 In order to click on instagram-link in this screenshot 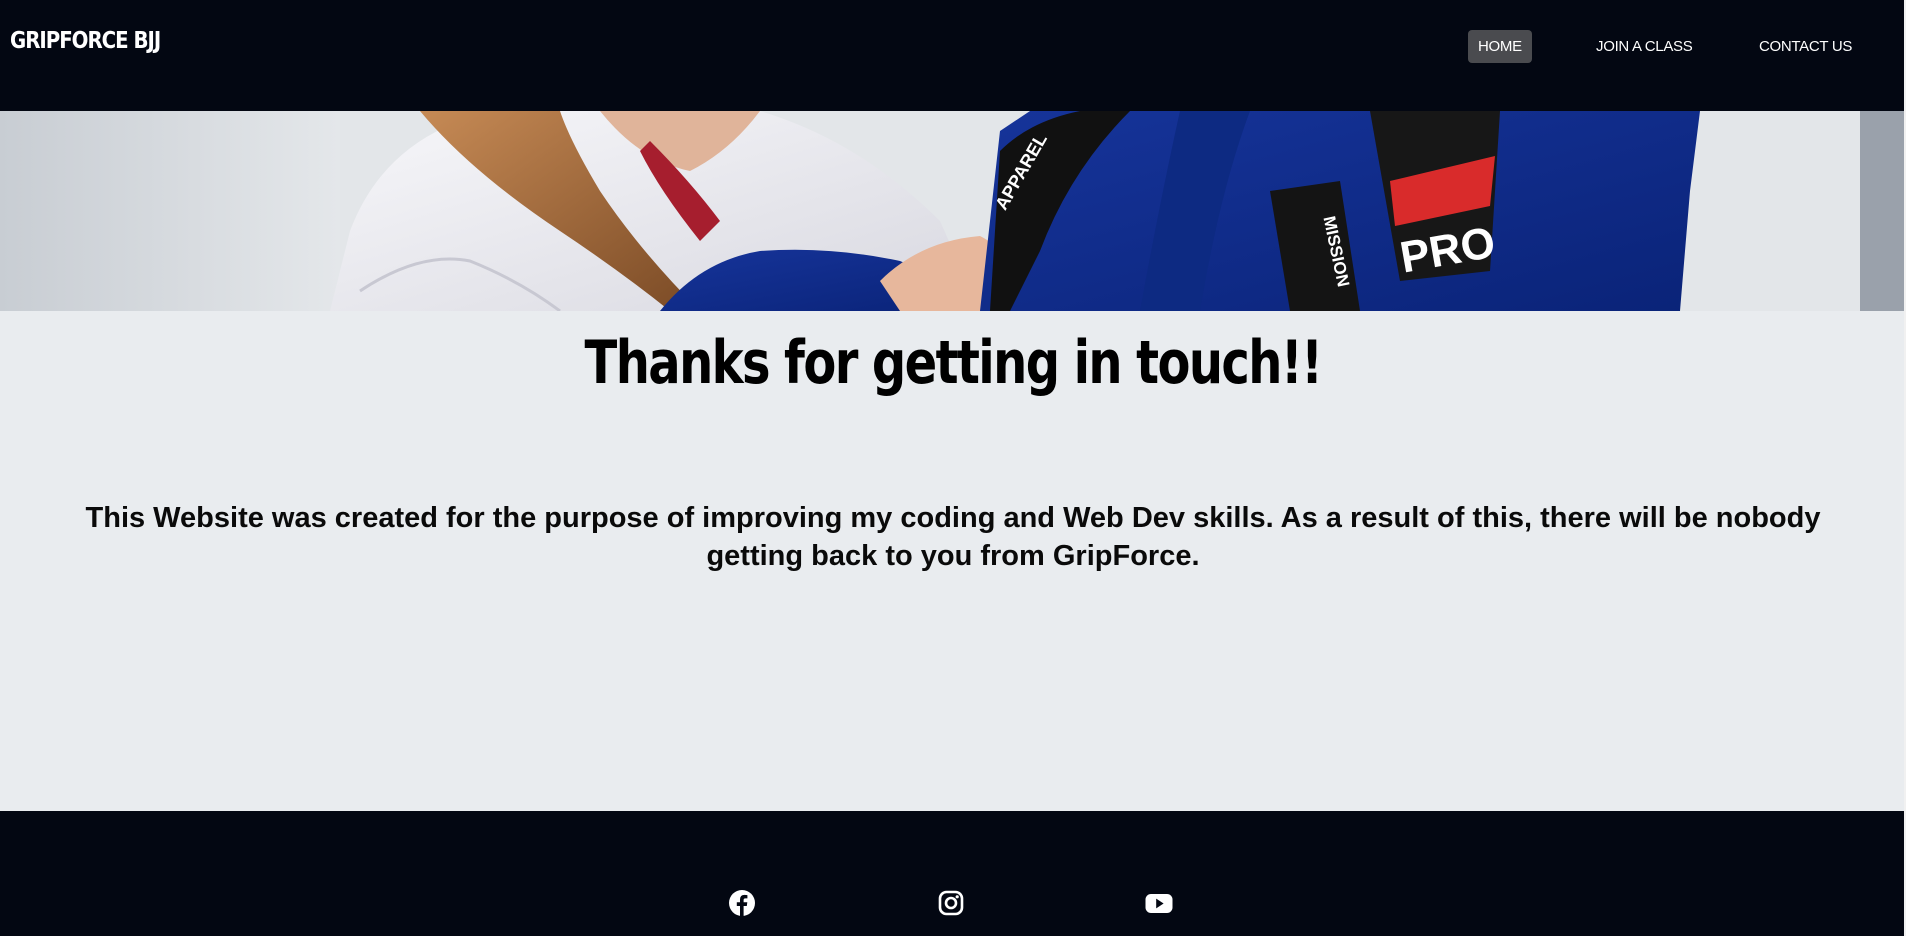, I will do `click(951, 903)`.